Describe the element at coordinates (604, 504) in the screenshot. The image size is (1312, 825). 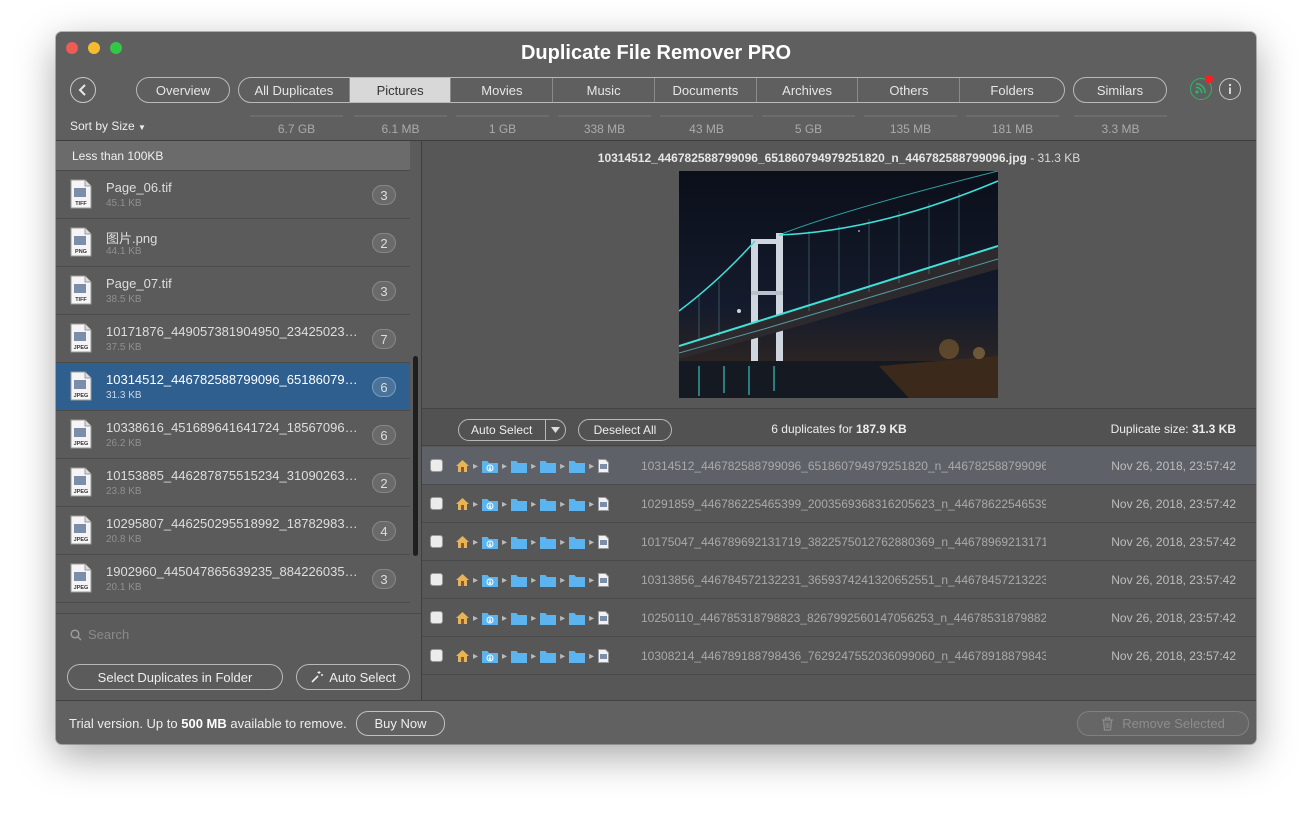
I see `image-file-icon` at that location.